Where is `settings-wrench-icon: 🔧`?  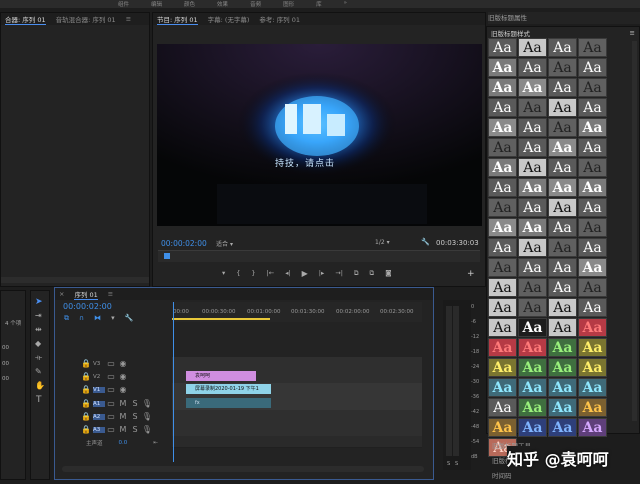 settings-wrench-icon: 🔧 is located at coordinates (129, 318).